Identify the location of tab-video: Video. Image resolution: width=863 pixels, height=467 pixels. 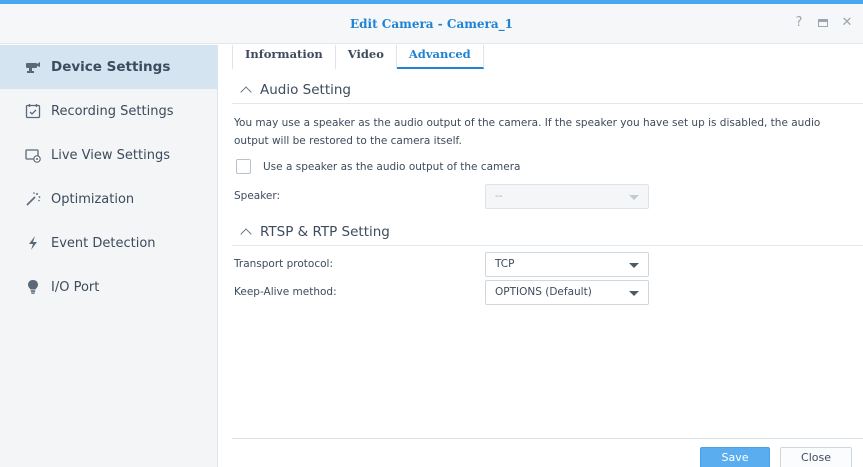
(366, 57).